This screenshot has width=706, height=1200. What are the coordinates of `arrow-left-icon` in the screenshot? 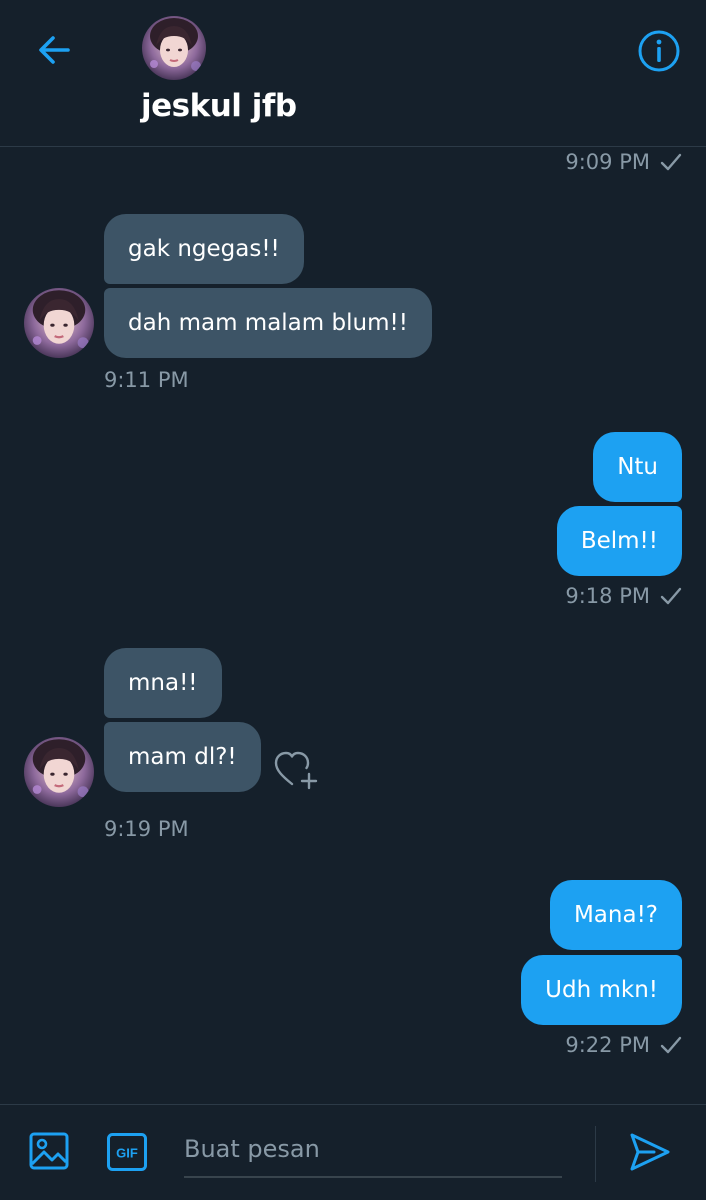 It's located at (54, 50).